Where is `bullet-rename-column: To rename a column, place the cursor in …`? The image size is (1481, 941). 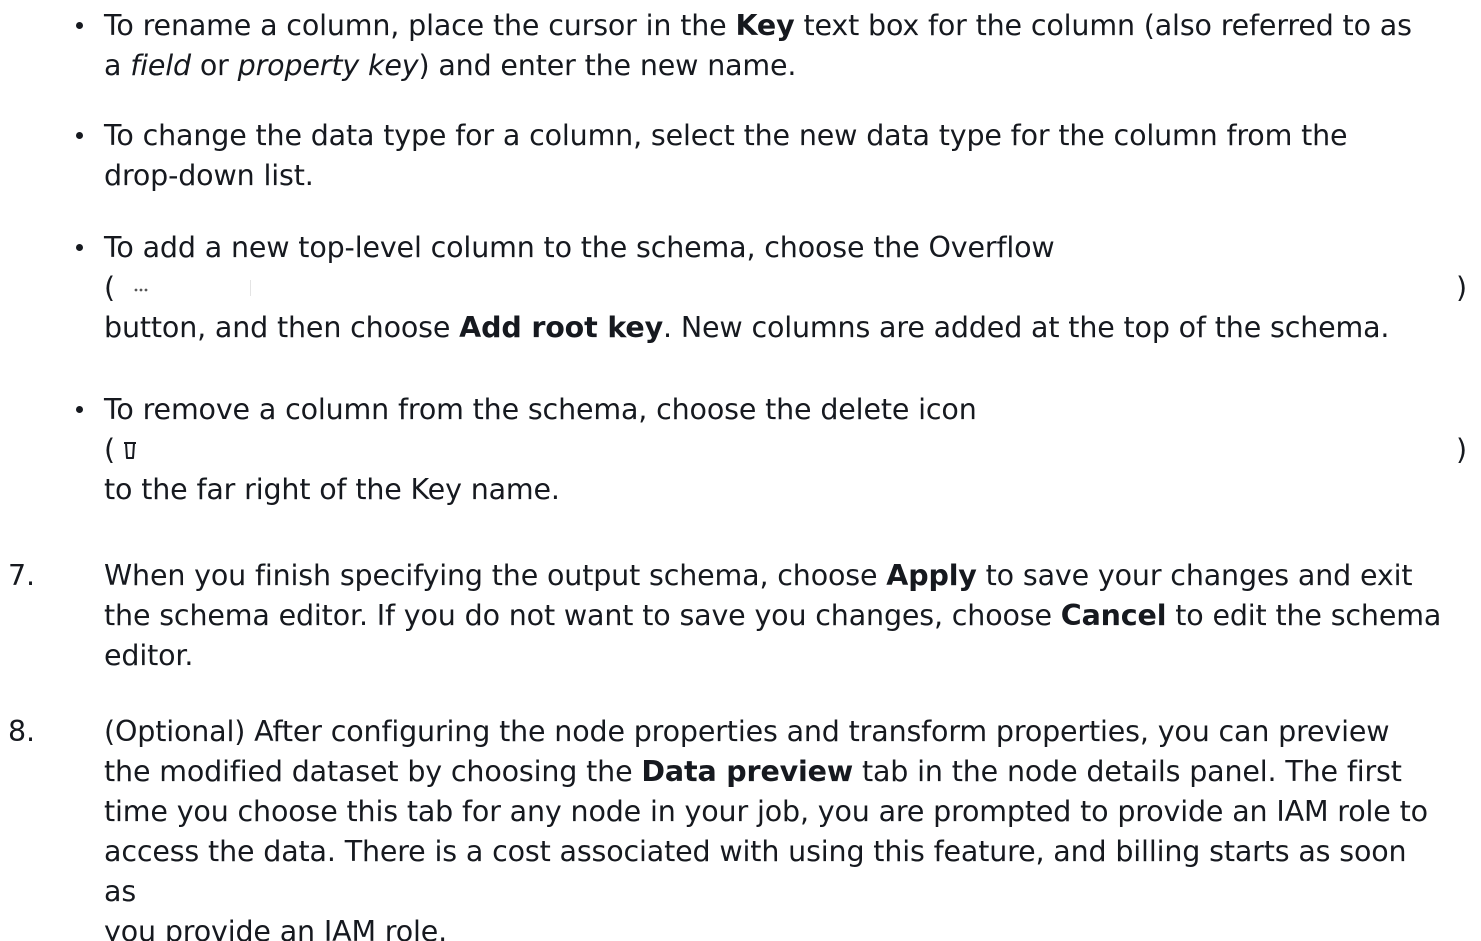 bullet-rename-column: To rename a column, place the cursor in … is located at coordinates (775, 46).